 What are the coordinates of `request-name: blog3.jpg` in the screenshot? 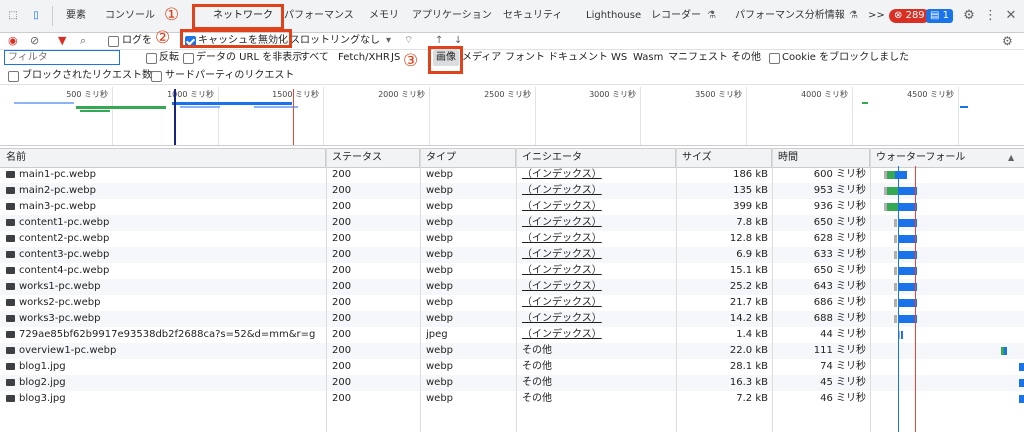 It's located at (166, 399).